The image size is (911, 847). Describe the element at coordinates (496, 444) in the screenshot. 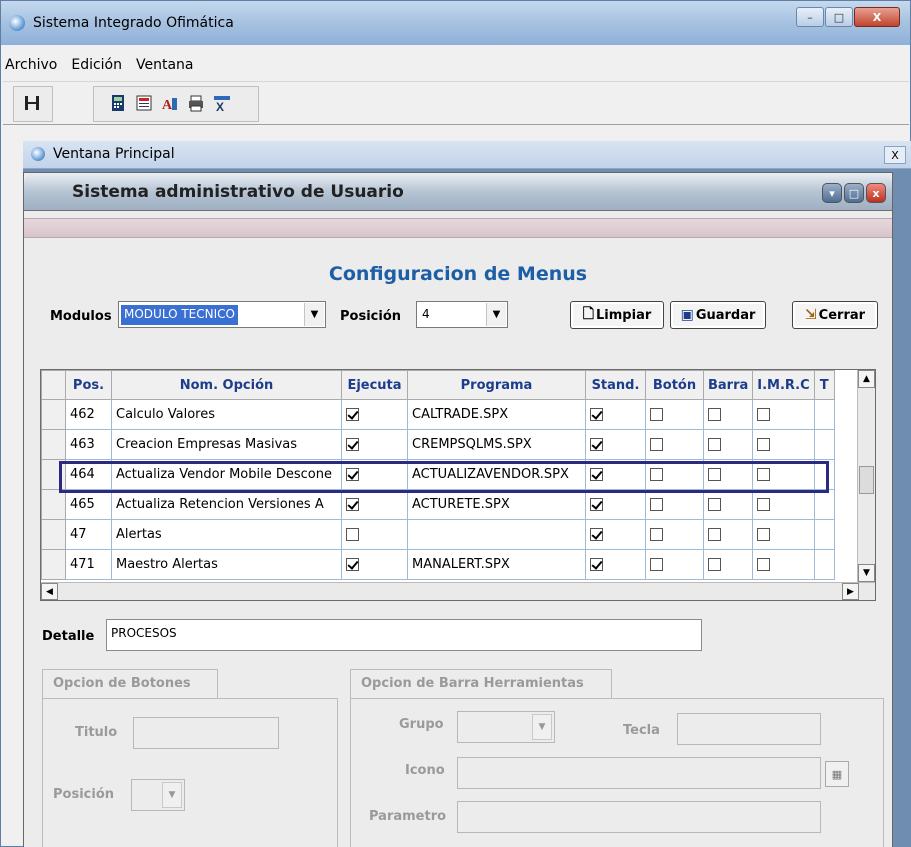

I see `cell-programa: CREMPSQLMS.SPX` at that location.